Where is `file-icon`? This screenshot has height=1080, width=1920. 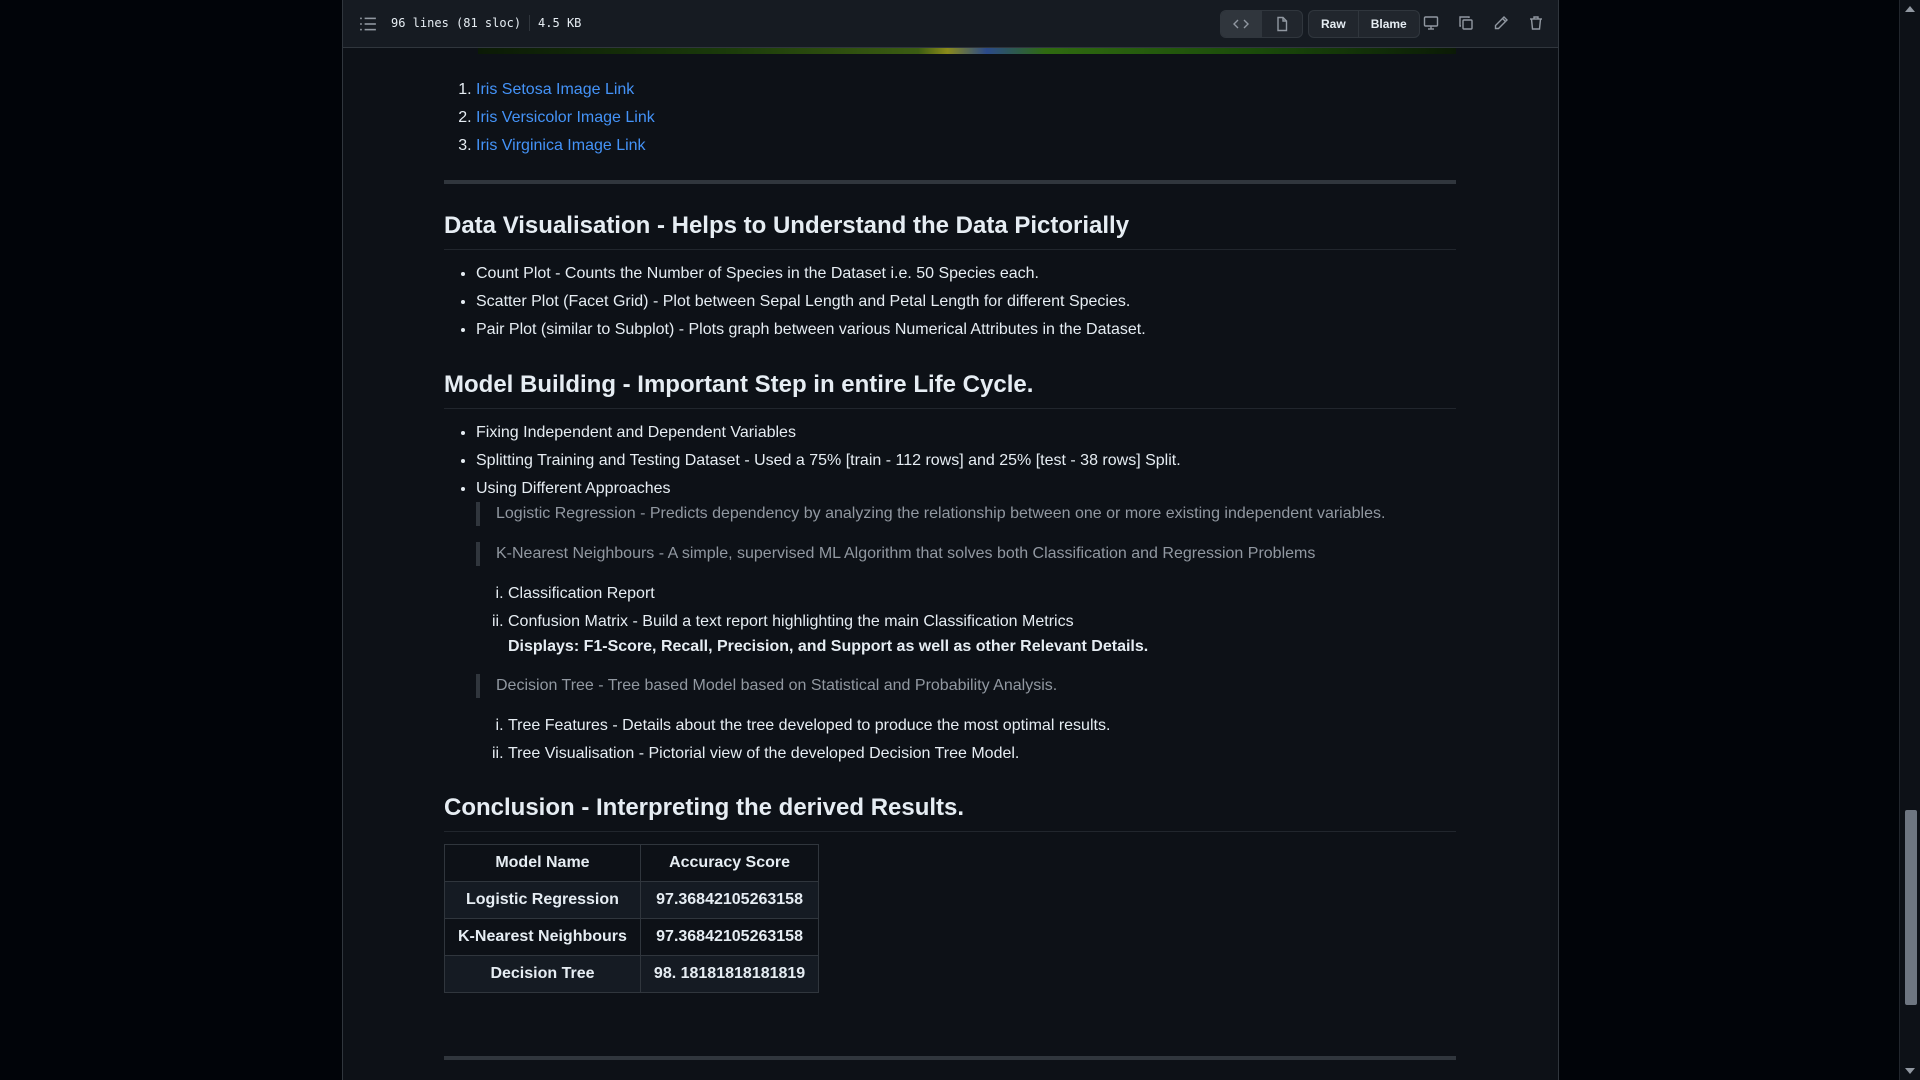
file-icon is located at coordinates (1282, 24).